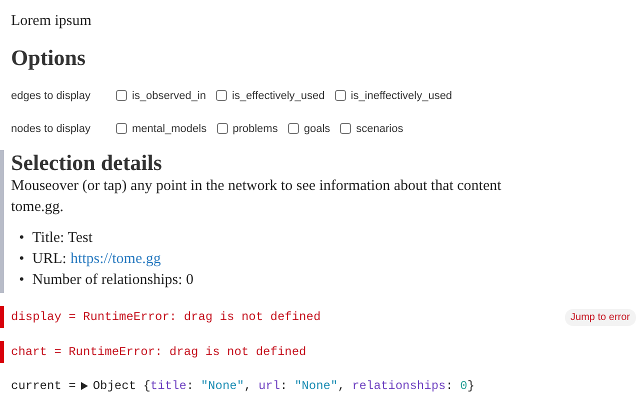 This screenshot has height=400, width=640. What do you see at coordinates (401, 96) in the screenshot?
I see `checkbox-label: is_ineffectively_used` at bounding box center [401, 96].